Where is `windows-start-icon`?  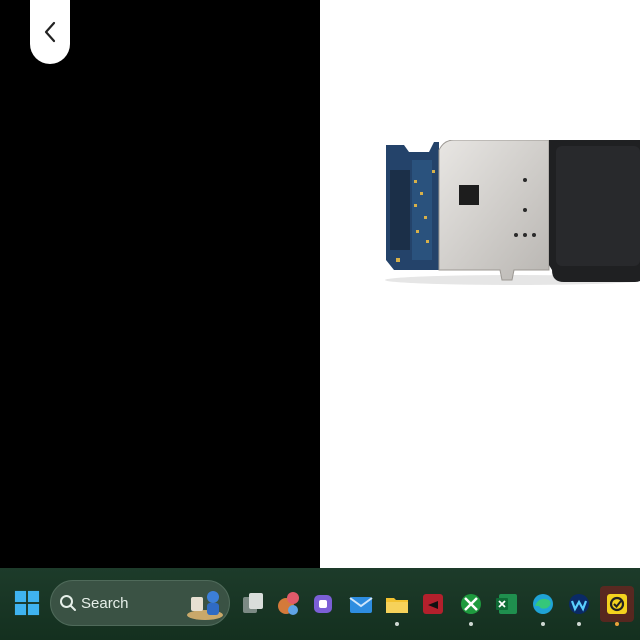 windows-start-icon is located at coordinates (27, 603).